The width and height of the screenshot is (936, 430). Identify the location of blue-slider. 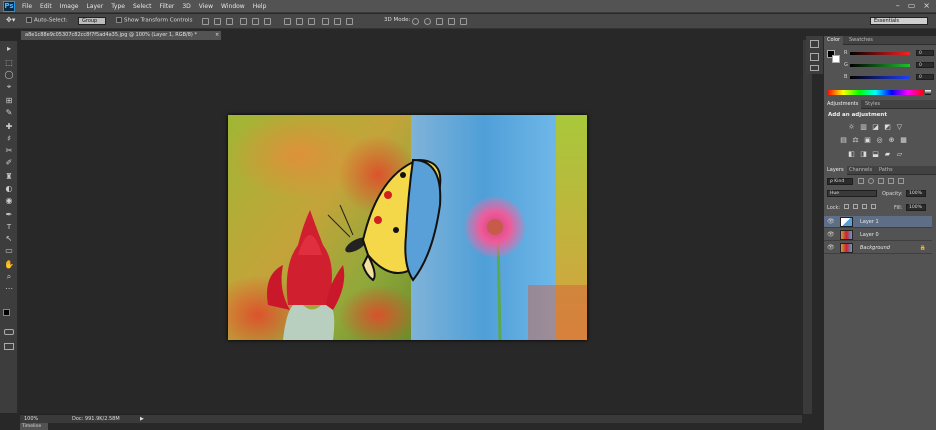
(880, 77).